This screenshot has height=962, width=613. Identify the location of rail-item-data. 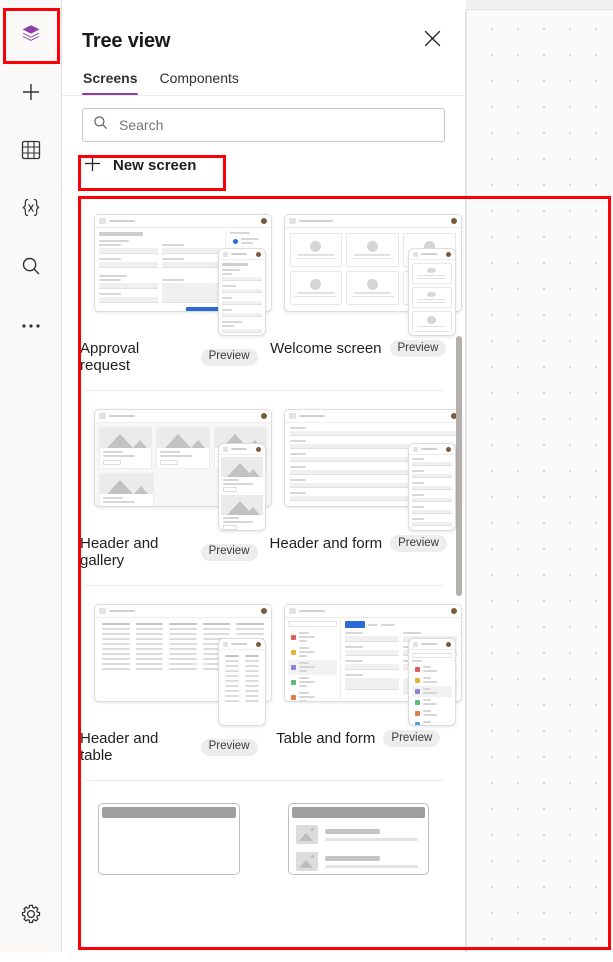
(31, 152).